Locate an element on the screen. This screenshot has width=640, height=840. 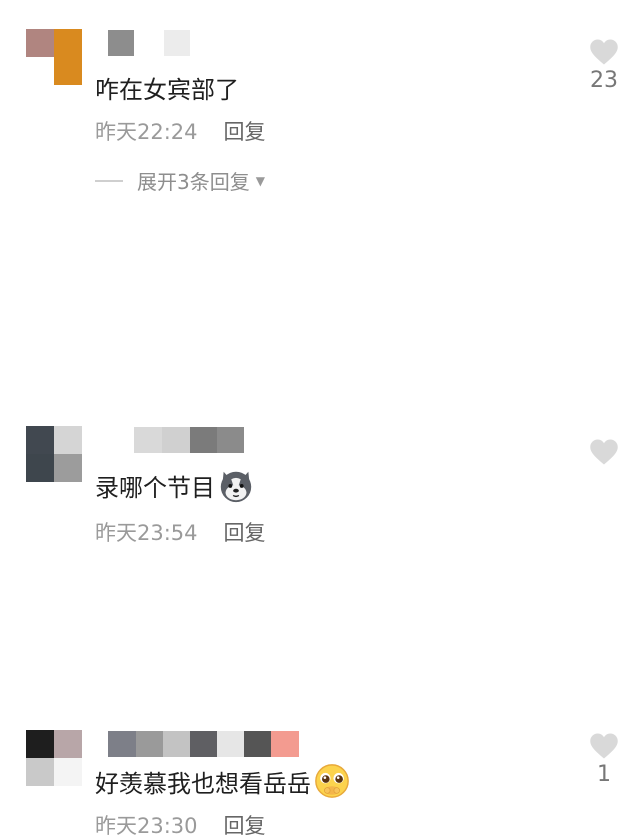
pleading-face-emoji is located at coordinates (332, 781).